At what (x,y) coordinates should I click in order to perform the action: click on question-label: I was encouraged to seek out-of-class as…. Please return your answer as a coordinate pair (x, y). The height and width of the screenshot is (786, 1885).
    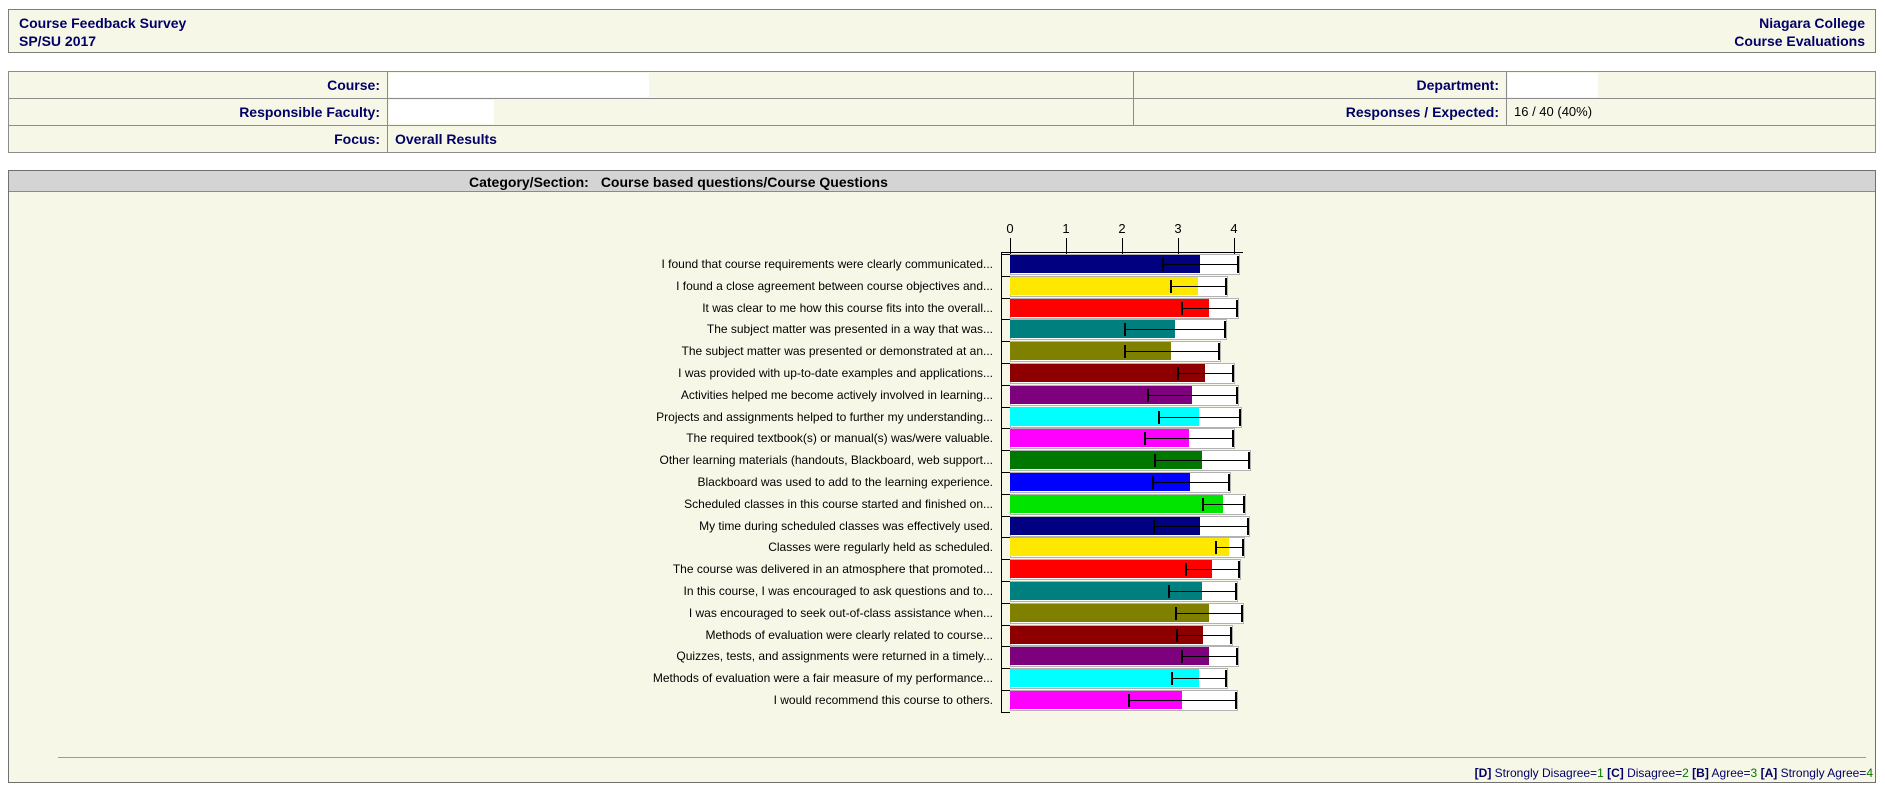
    Looking at the image, I should click on (840, 612).